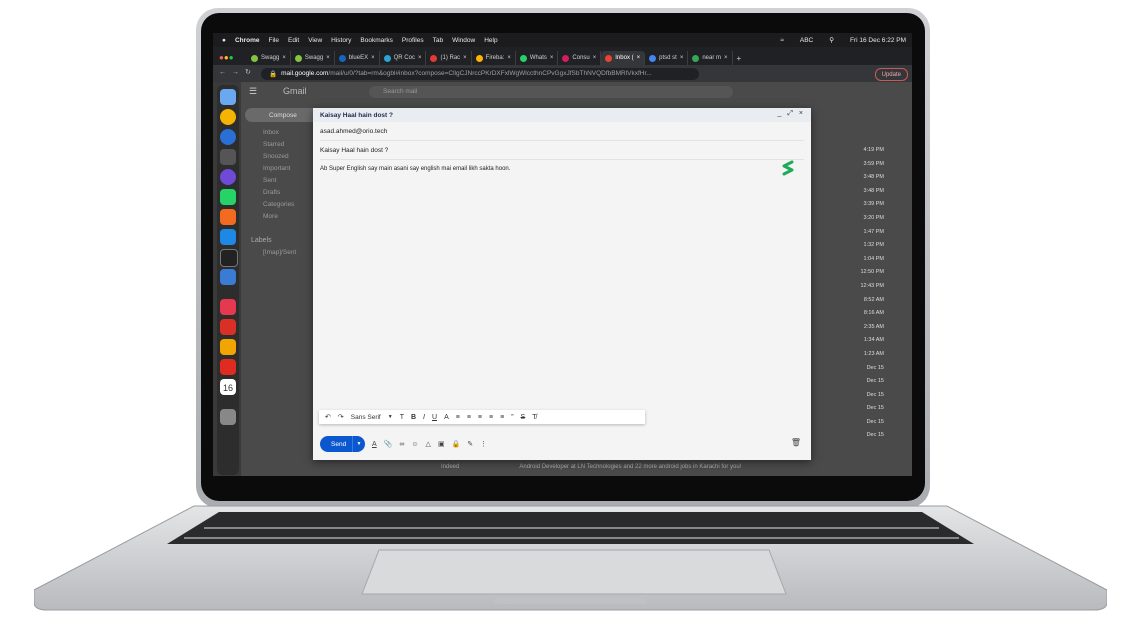 The image size is (1123, 634). Describe the element at coordinates (228, 387) in the screenshot. I see `calendar-icon: 16` at that location.